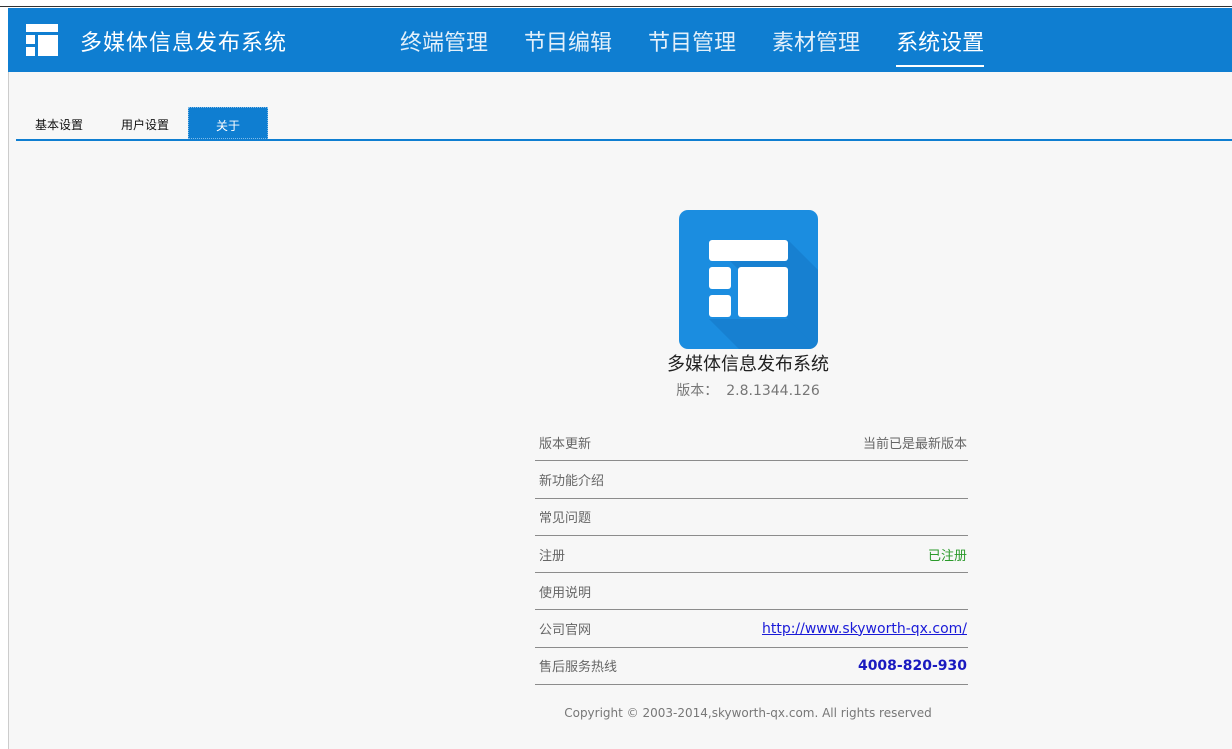  Describe the element at coordinates (565, 519) in the screenshot. I see `row-label: 常见问题` at that location.